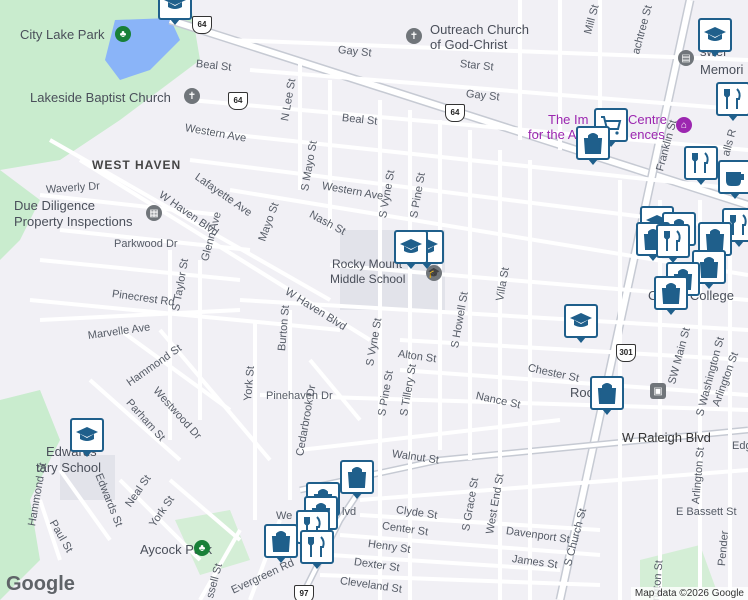 The image size is (748, 600). What do you see at coordinates (154, 213) in the screenshot?
I see `building-icon: ▦` at bounding box center [154, 213].